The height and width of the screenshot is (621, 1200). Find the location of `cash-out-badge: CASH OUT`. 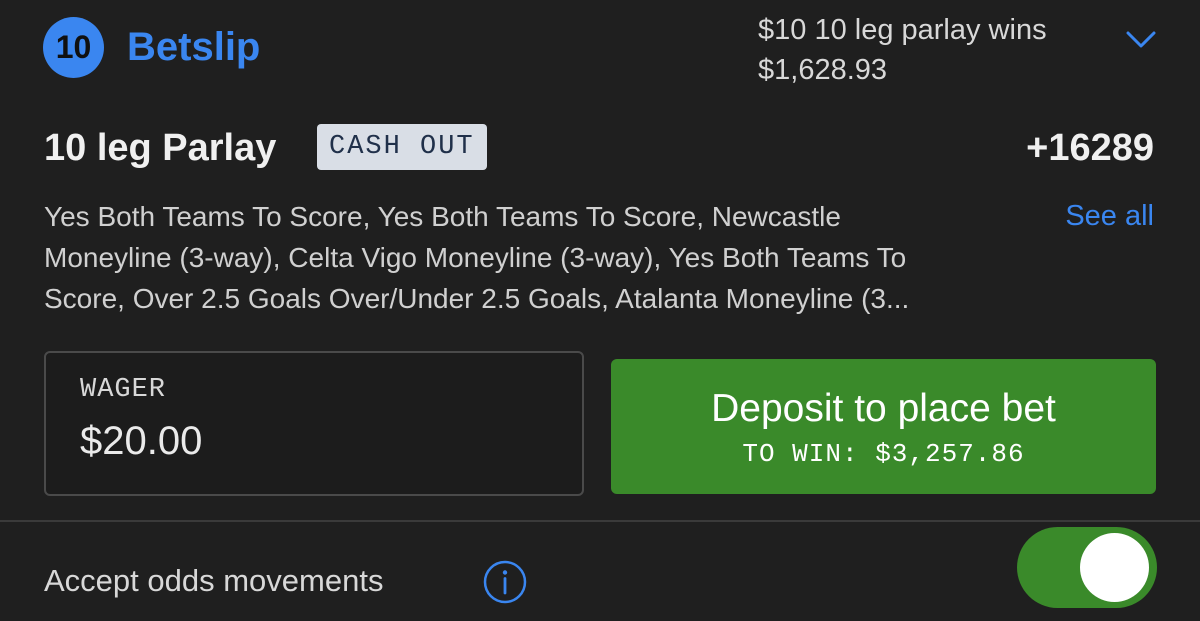

cash-out-badge: CASH OUT is located at coordinates (402, 147).